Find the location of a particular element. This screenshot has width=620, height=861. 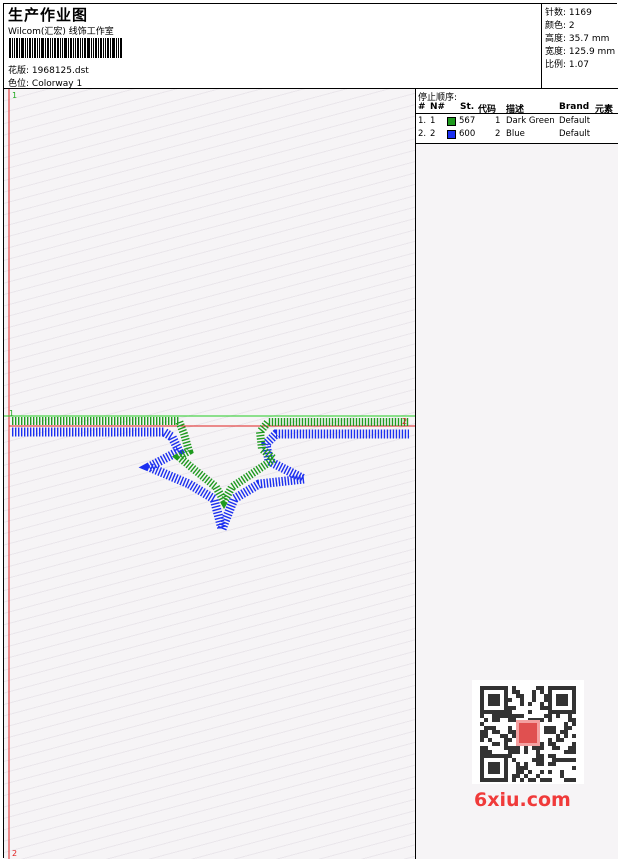

col-number: N# is located at coordinates (438, 107).